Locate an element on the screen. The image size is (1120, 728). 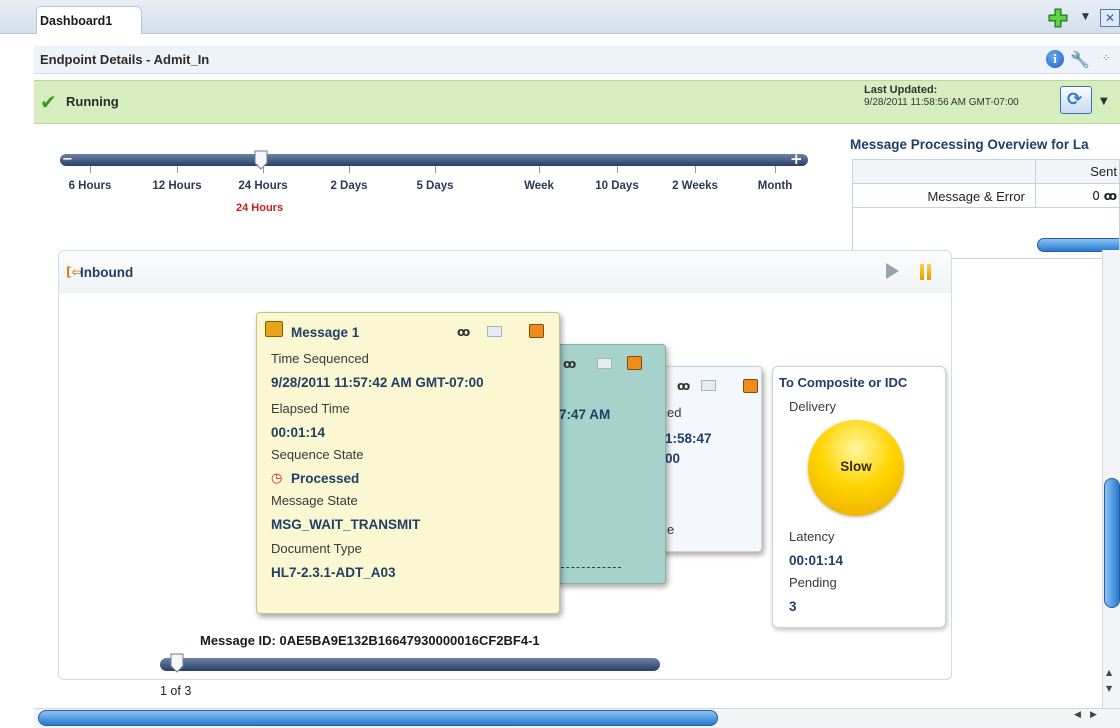
sequence-state-value: Processed is located at coordinates (325, 478).